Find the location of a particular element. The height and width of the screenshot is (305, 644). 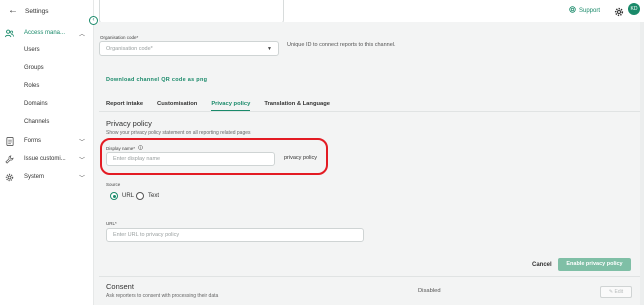

back-to-settings: ← Settings is located at coordinates (28, 11).